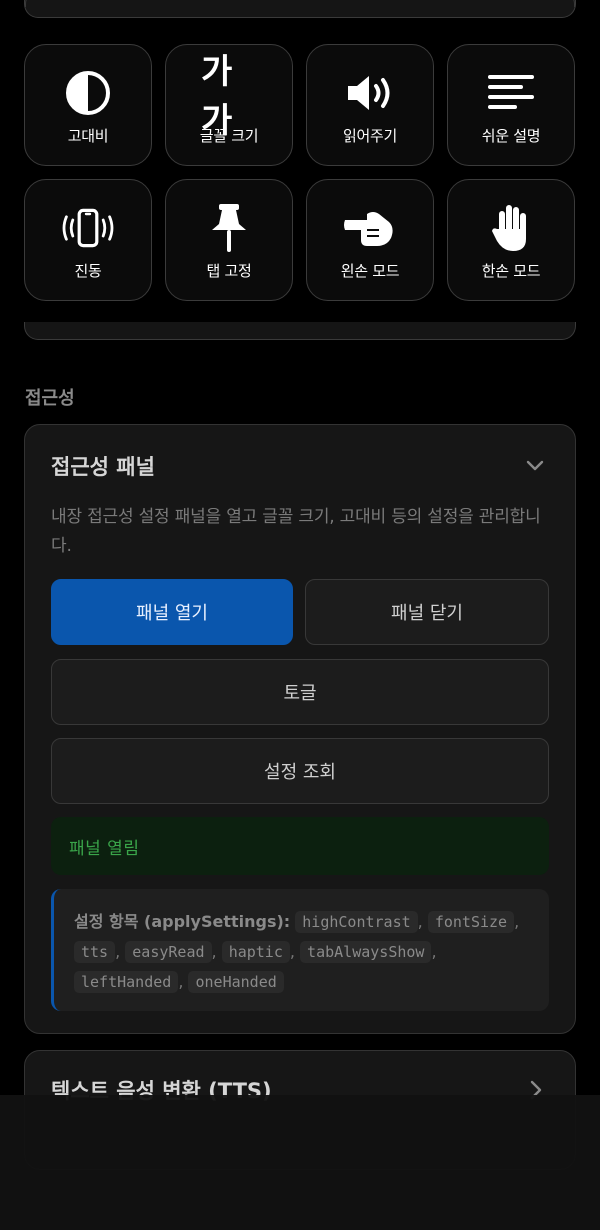 The width and height of the screenshot is (600, 1230). What do you see at coordinates (172, 612) in the screenshot?
I see `open-panel-button: 패널 열기` at bounding box center [172, 612].